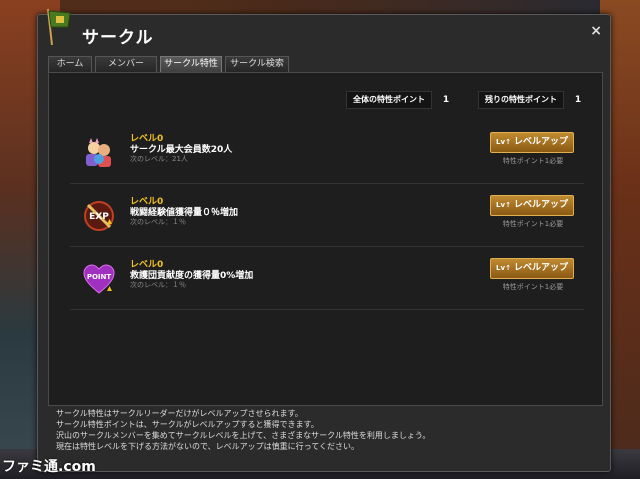  What do you see at coordinates (59, 26) in the screenshot?
I see `circle-flag-icon` at bounding box center [59, 26].